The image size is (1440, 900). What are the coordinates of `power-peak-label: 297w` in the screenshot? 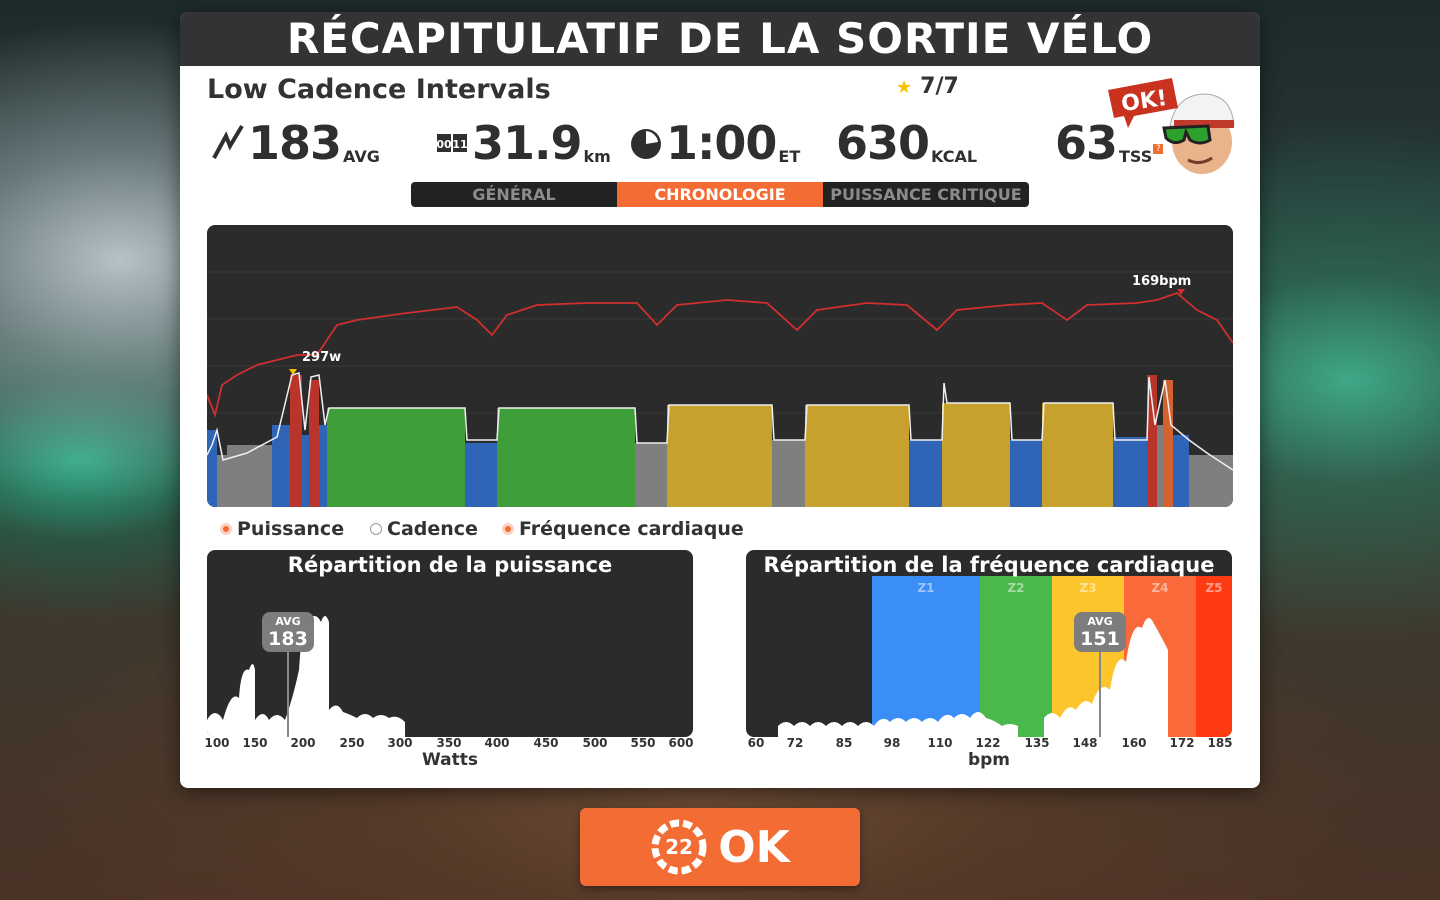 It's located at (321, 357).